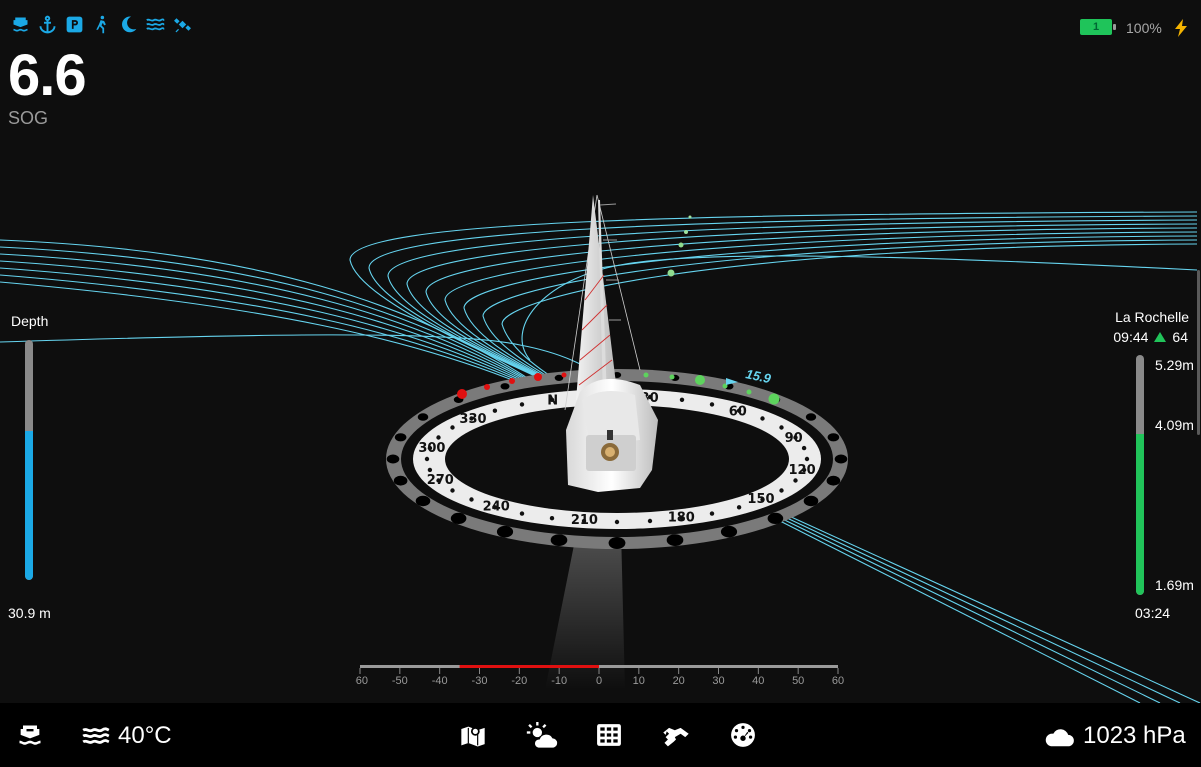  What do you see at coordinates (1180, 337) in the screenshot?
I see `tide-next-height: 64` at bounding box center [1180, 337].